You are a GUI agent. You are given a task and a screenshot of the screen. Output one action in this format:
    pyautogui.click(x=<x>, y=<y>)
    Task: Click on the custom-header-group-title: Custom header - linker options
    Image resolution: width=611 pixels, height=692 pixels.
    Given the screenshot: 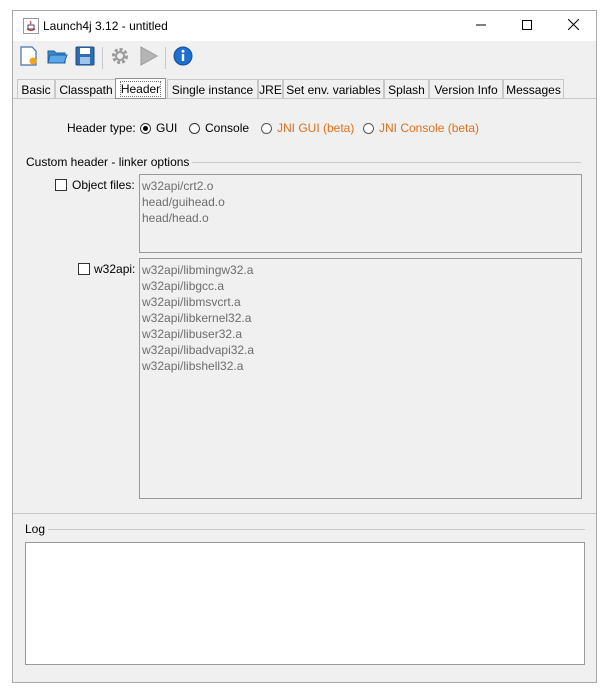 What is the action you would take?
    pyautogui.click(x=109, y=162)
    